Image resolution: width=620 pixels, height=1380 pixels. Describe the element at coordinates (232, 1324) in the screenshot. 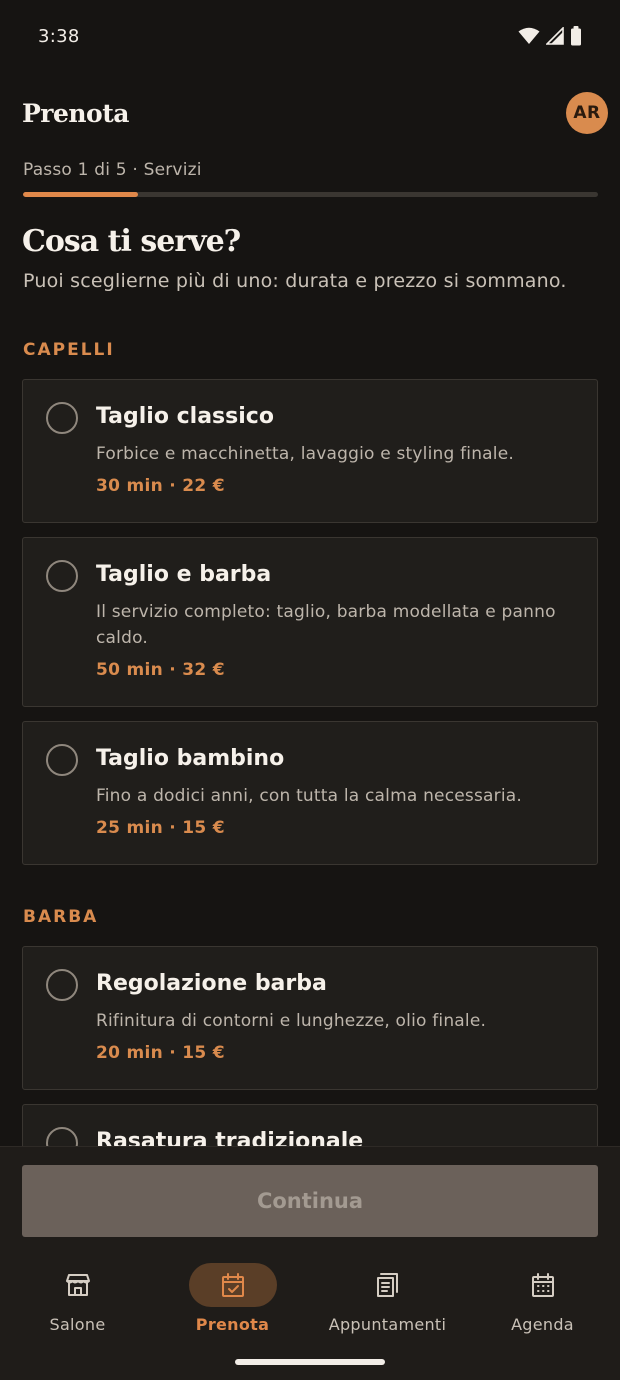

I see `nav-label: Prenota` at that location.